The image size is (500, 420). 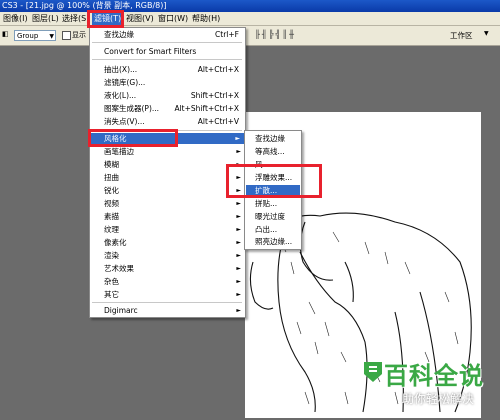 I want to click on filter-menu-item-render: 渲染 ►, so click(x=167, y=255).